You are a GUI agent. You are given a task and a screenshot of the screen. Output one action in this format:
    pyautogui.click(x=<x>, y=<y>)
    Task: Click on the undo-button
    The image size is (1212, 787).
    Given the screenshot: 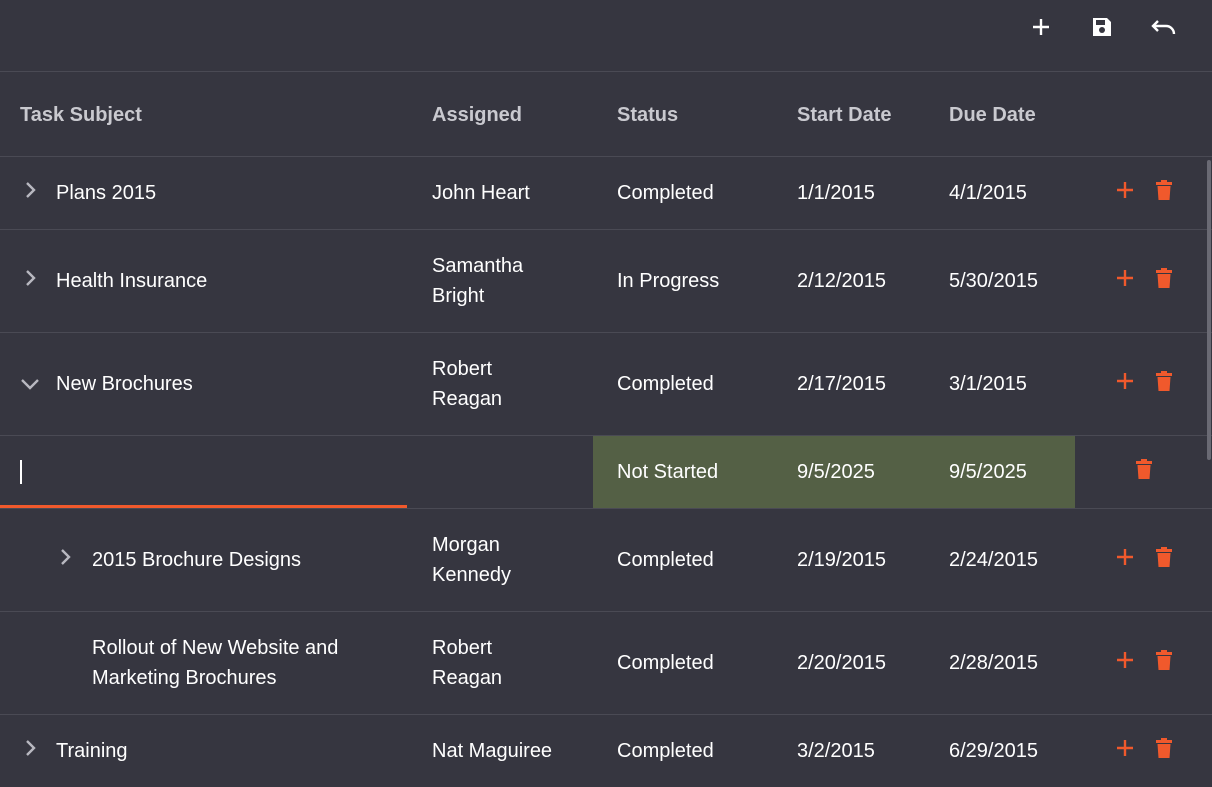 What is the action you would take?
    pyautogui.click(x=1164, y=30)
    